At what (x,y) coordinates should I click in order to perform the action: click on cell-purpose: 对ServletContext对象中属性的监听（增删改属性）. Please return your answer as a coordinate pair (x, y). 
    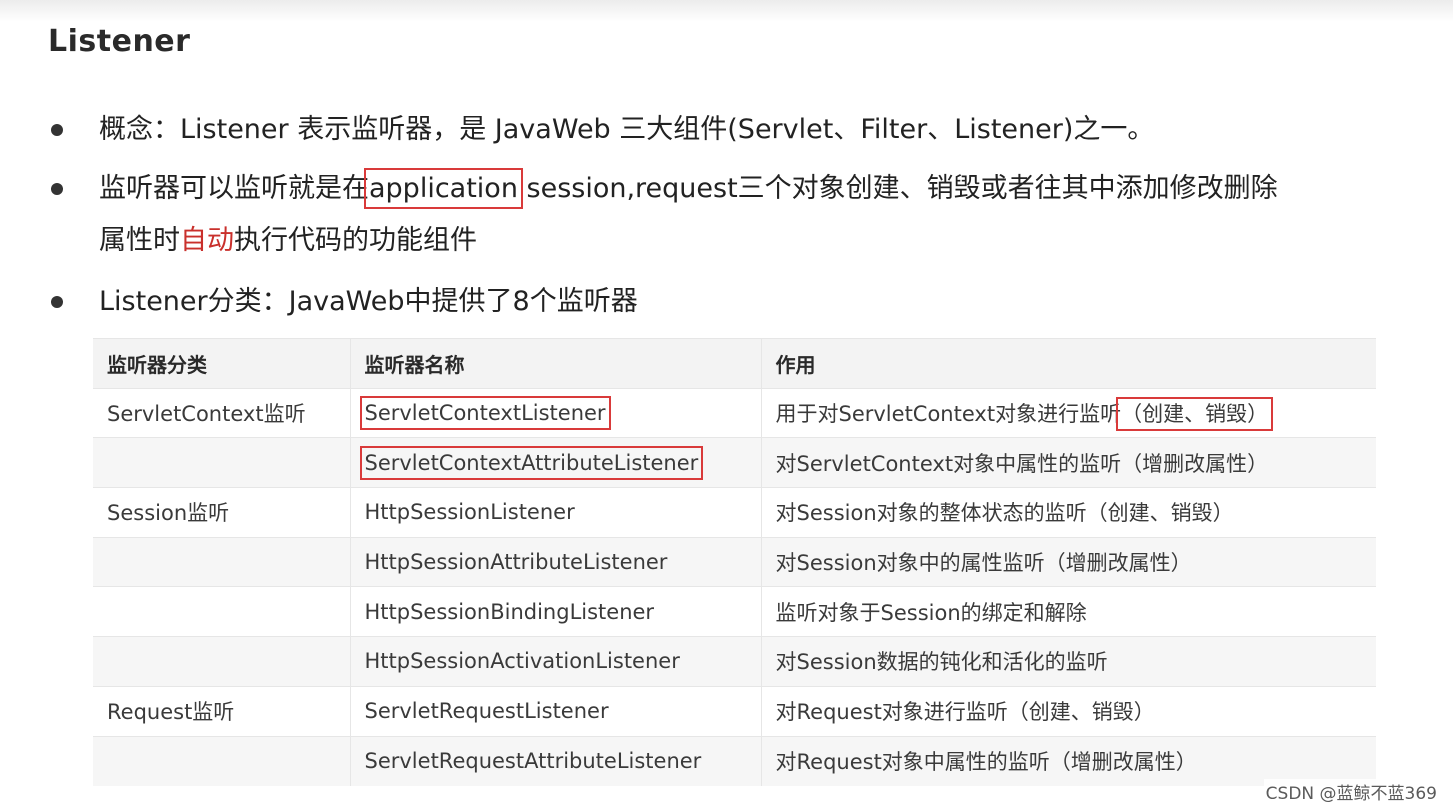
    Looking at the image, I should click on (1068, 462).